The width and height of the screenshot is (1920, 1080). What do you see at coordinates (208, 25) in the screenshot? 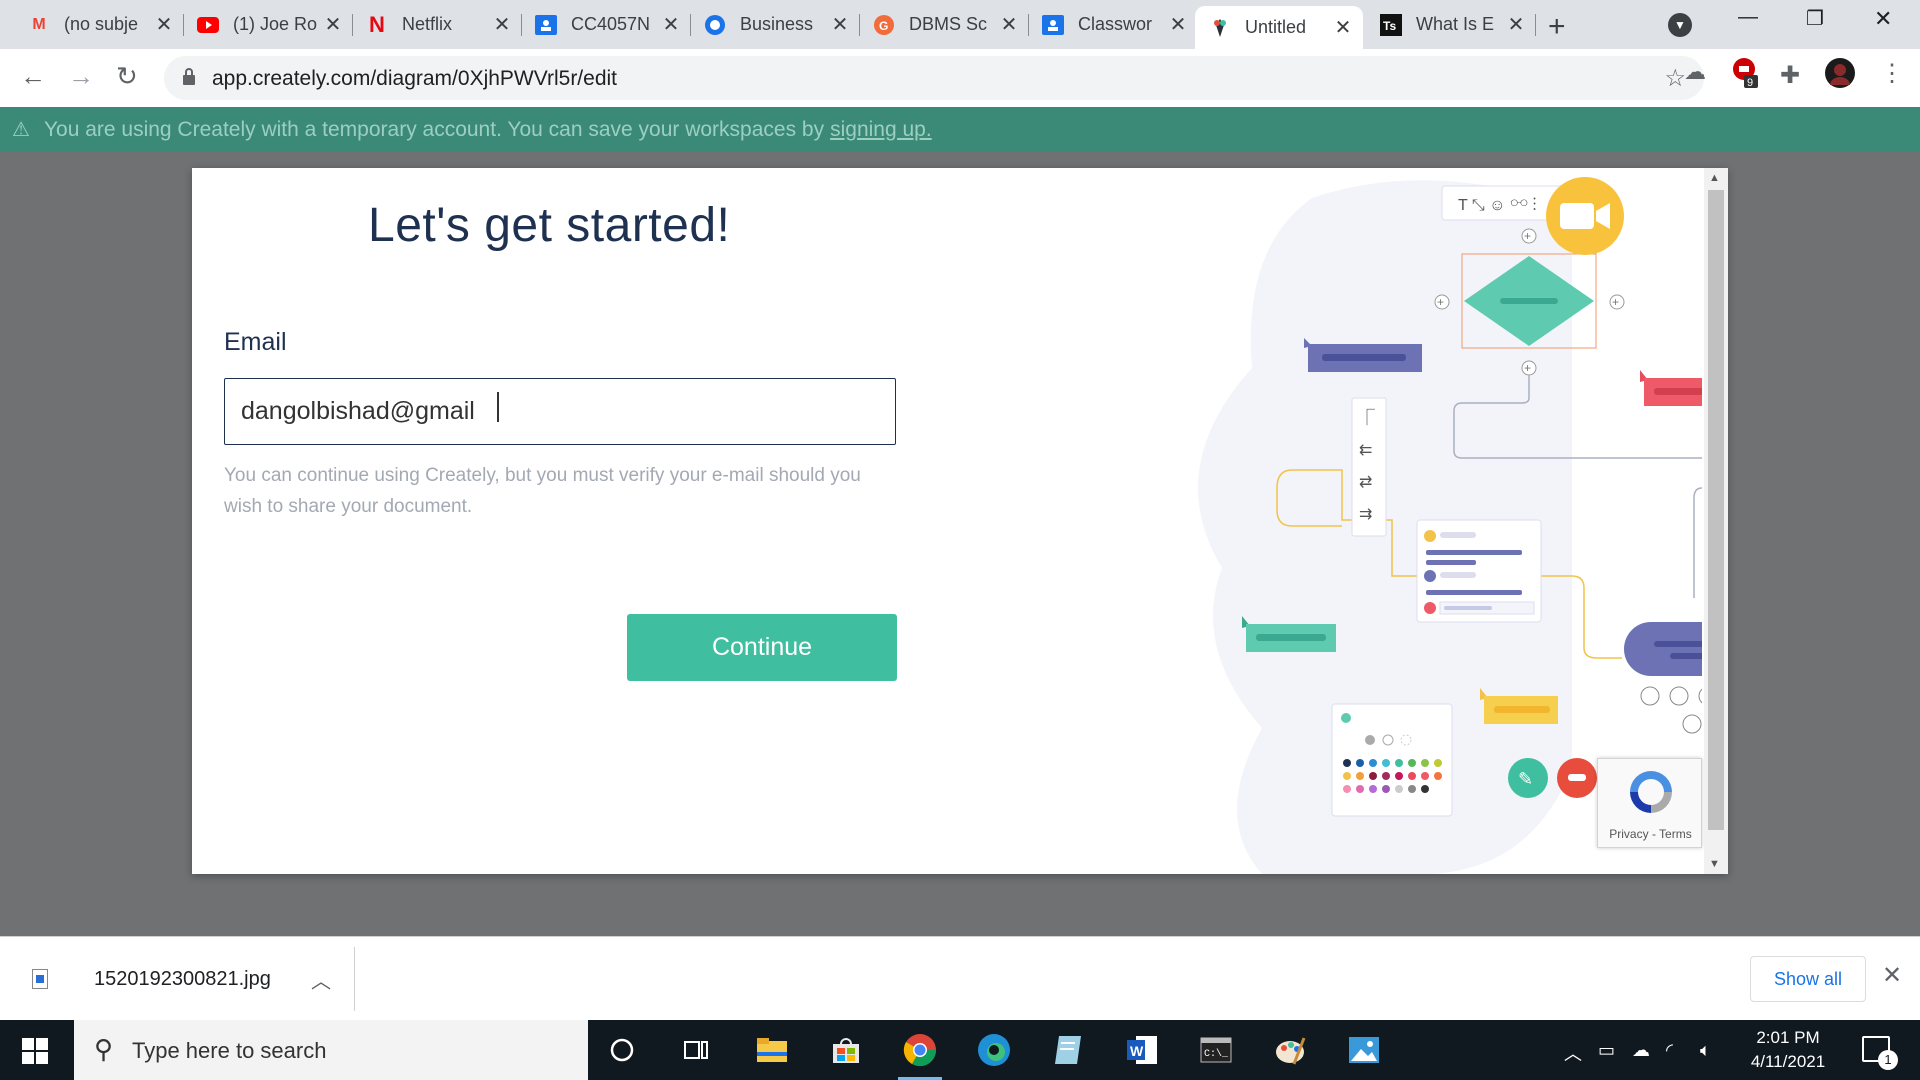
I see `youtube-icon` at bounding box center [208, 25].